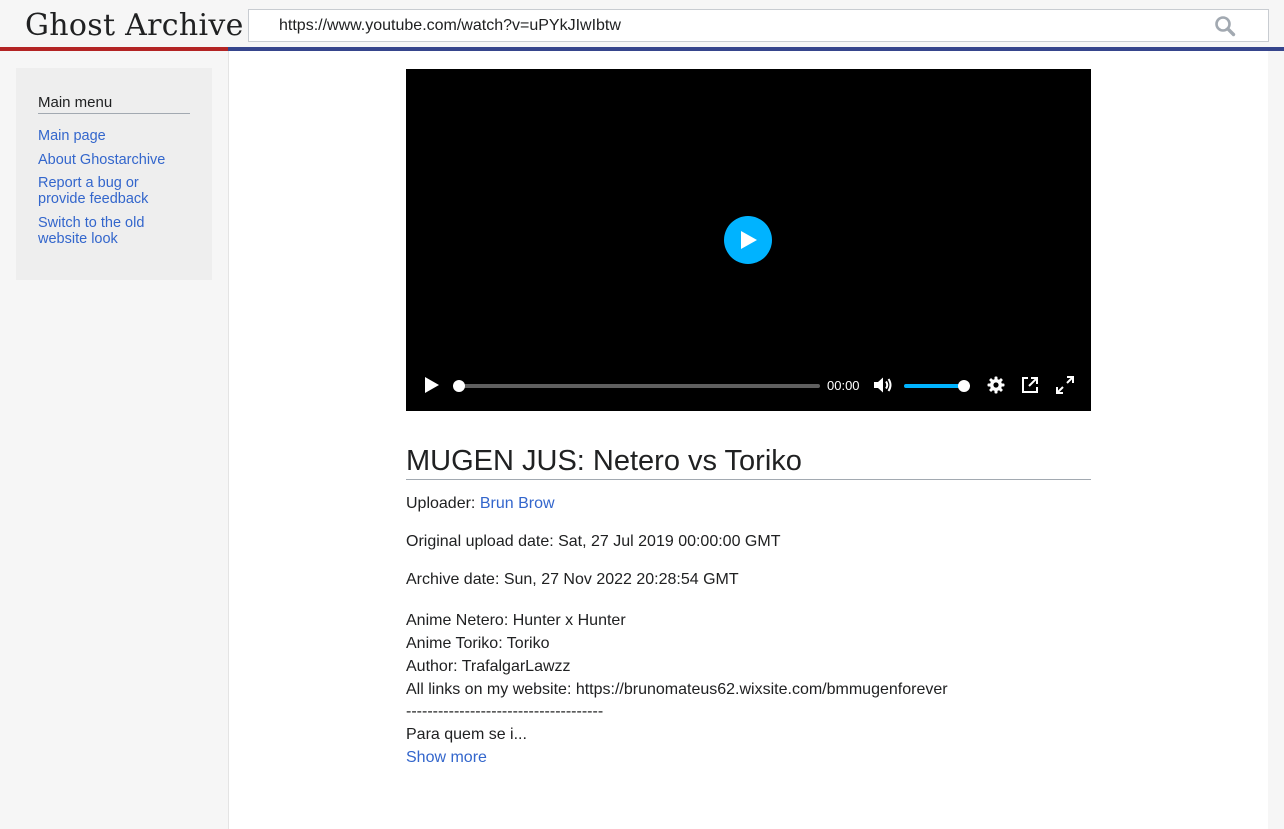 This screenshot has width=1284, height=829. Describe the element at coordinates (843, 385) in the screenshot. I see `time-display: 00:00` at that location.